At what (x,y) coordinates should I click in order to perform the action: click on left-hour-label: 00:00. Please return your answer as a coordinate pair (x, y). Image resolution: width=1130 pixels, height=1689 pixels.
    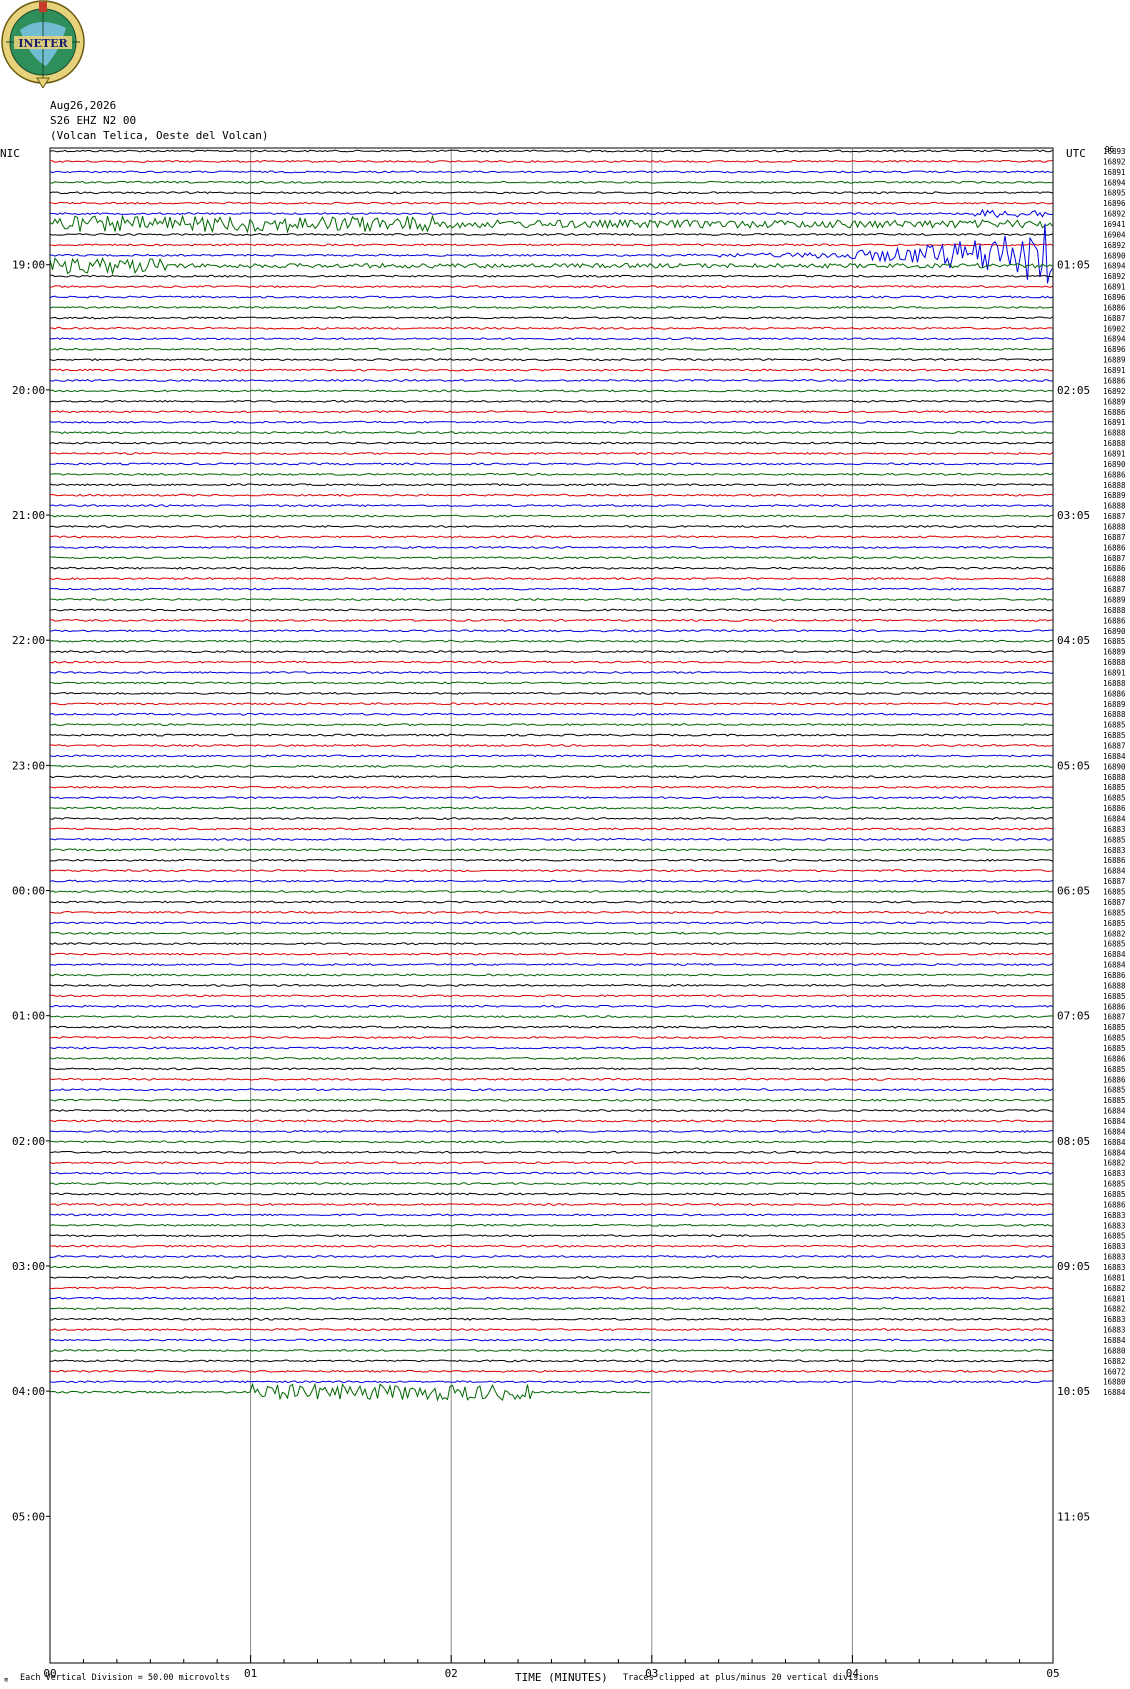
    Looking at the image, I should click on (28, 891).